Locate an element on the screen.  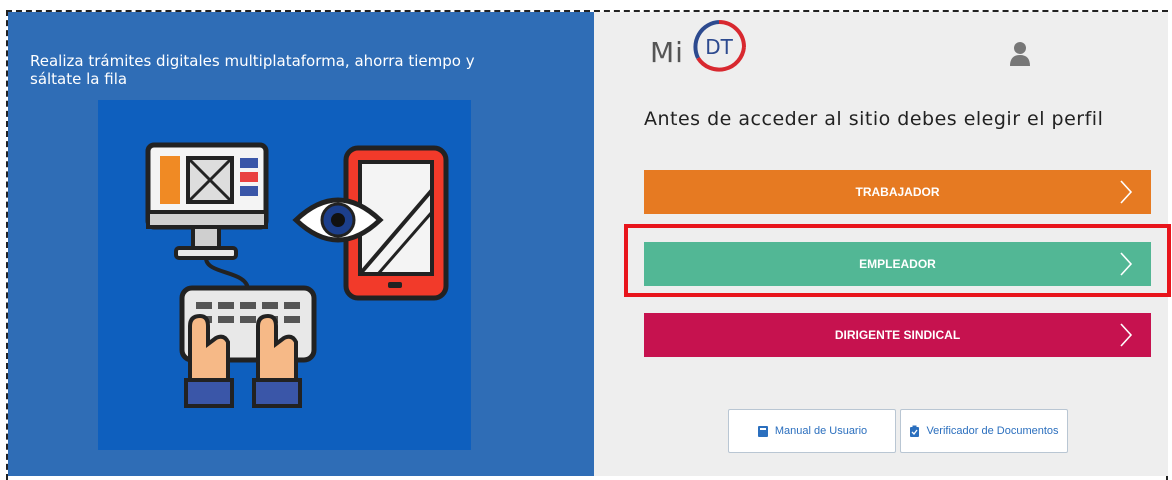
dt-logo-icon: DT is located at coordinates (719, 46).